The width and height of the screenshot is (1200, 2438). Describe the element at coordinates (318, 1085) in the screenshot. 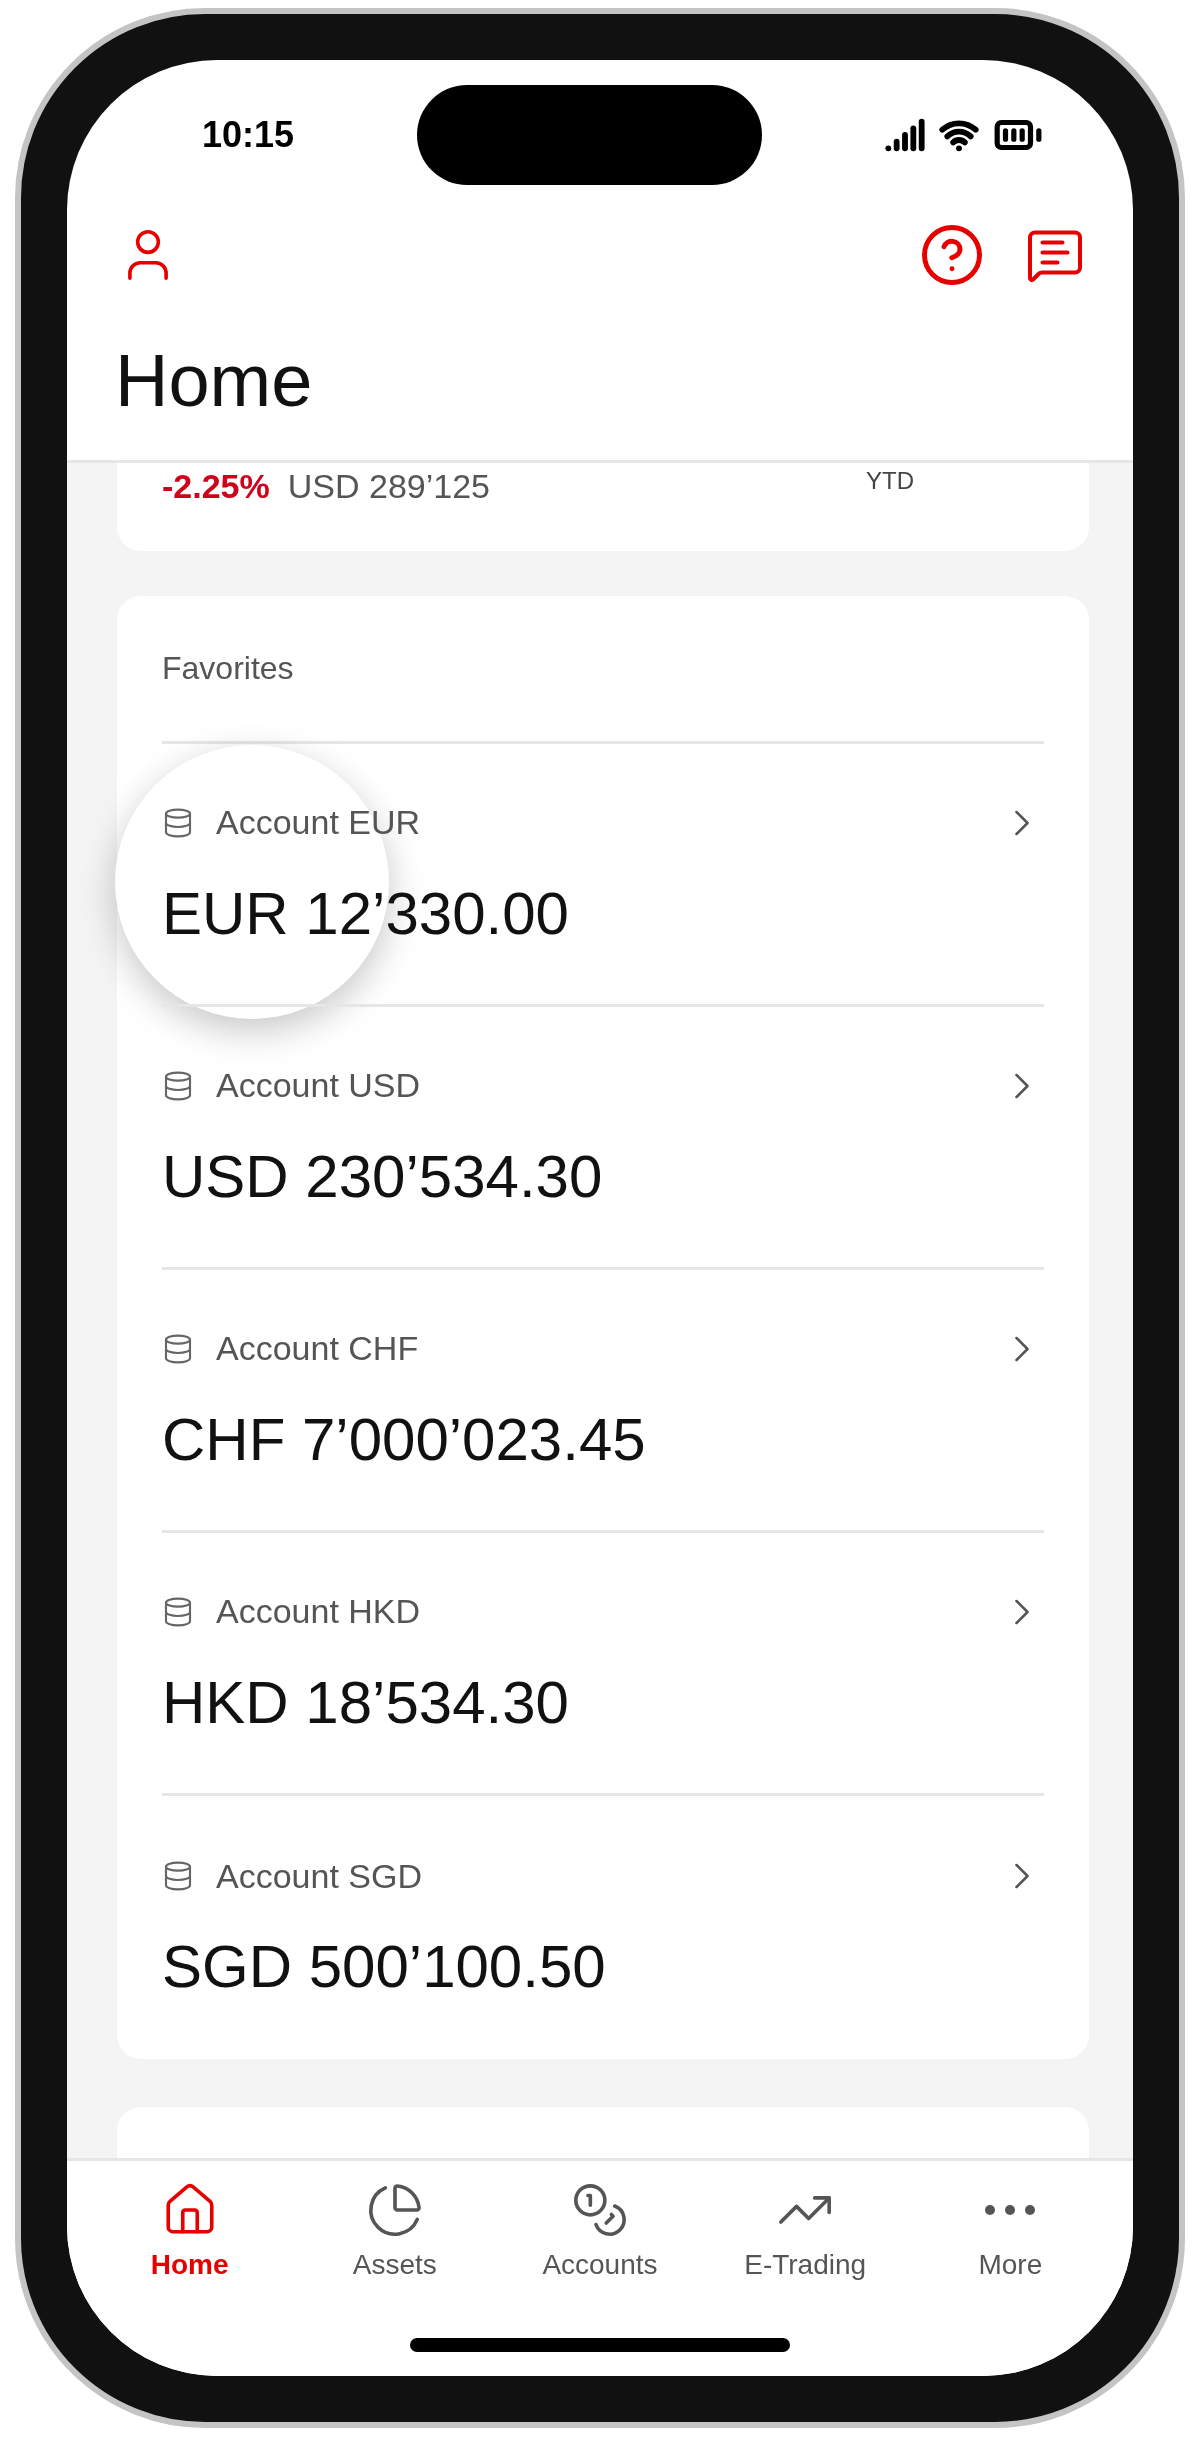

I see `account-name: Account USD` at that location.